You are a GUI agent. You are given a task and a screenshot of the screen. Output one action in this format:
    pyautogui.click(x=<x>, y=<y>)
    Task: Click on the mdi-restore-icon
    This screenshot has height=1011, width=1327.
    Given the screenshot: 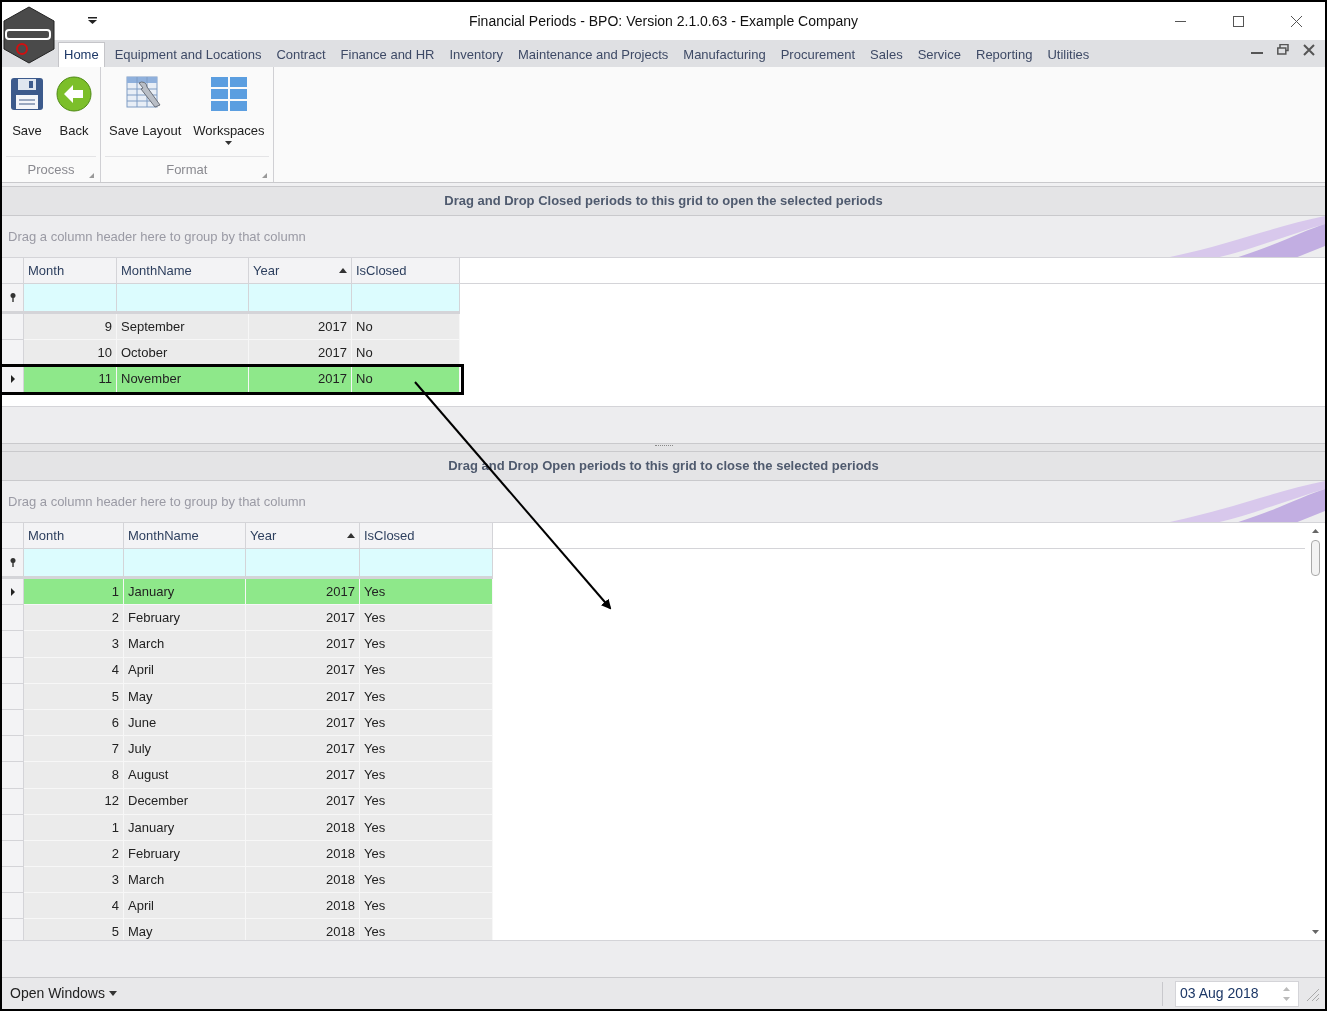 What is the action you would take?
    pyautogui.click(x=1283, y=50)
    